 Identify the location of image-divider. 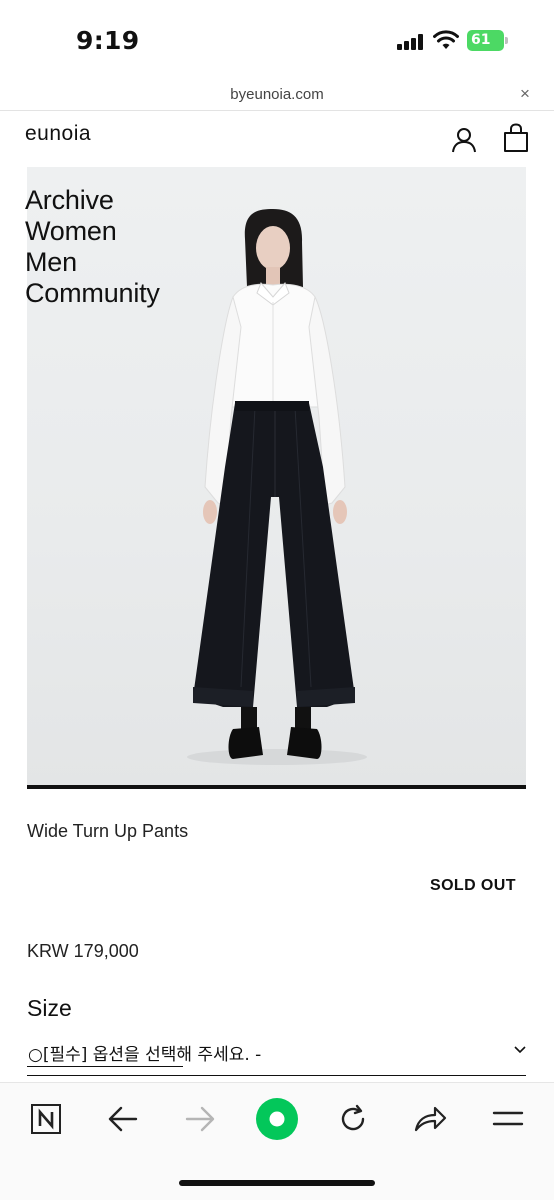
(276, 787).